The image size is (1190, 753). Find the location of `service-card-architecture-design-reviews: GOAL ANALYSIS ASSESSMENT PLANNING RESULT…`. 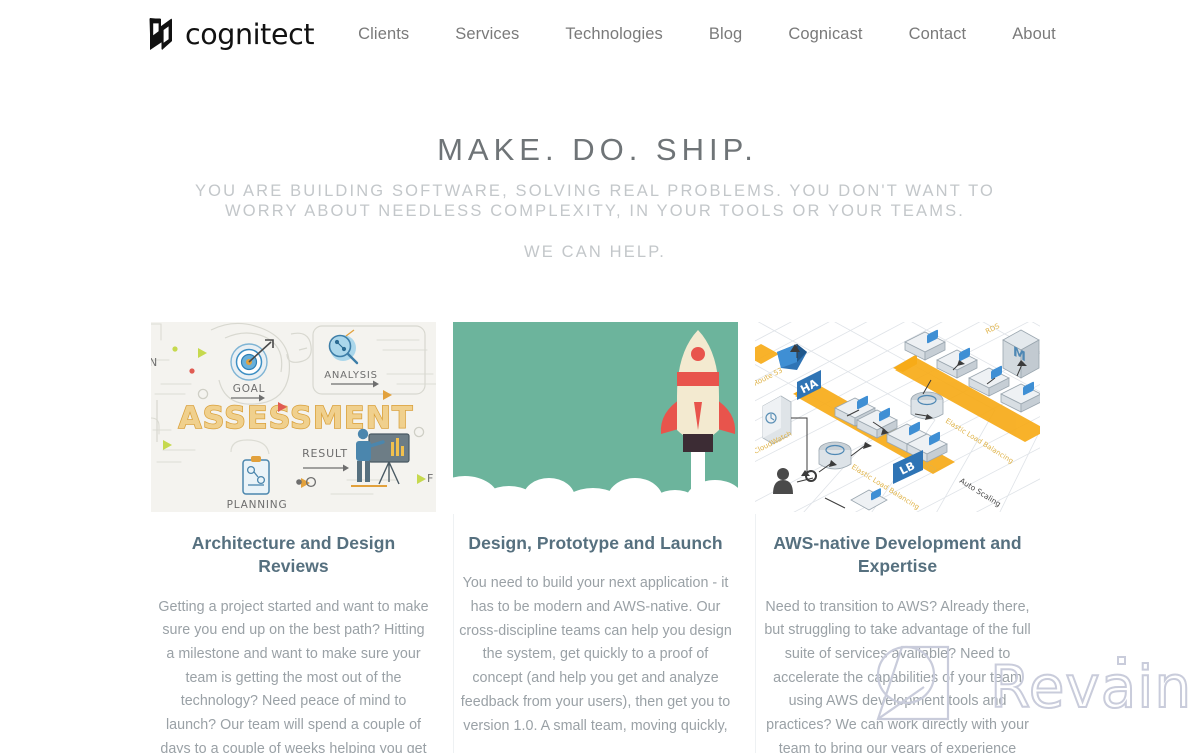

service-card-architecture-design-reviews: GOAL ANALYSIS ASSESSMENT PLANNING RESULT… is located at coordinates (293, 537).